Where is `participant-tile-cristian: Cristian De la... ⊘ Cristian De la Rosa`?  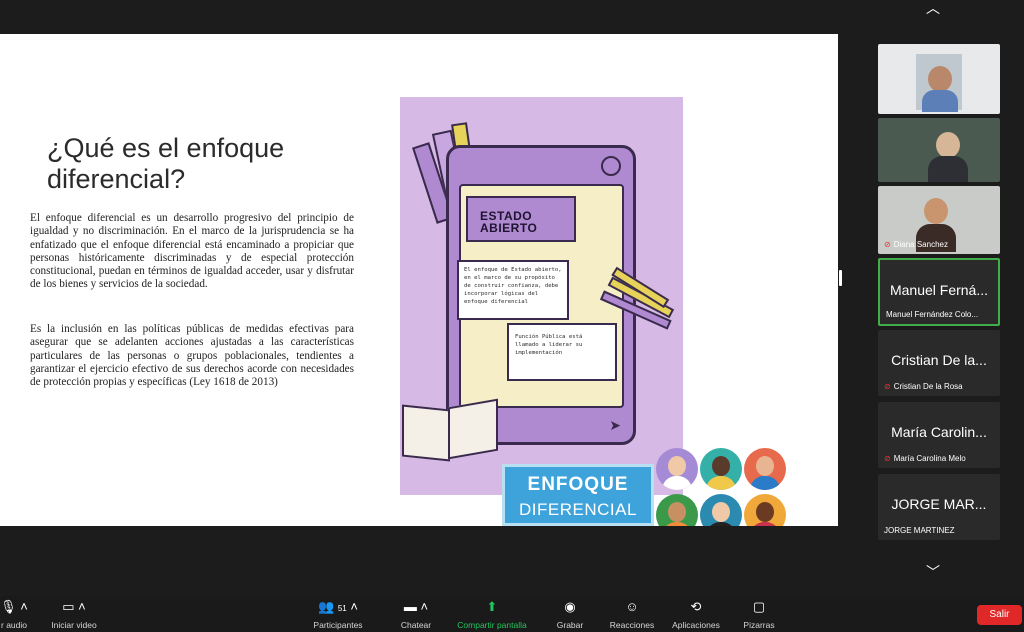
participant-tile-cristian: Cristian De la... ⊘ Cristian De la Rosa is located at coordinates (939, 363).